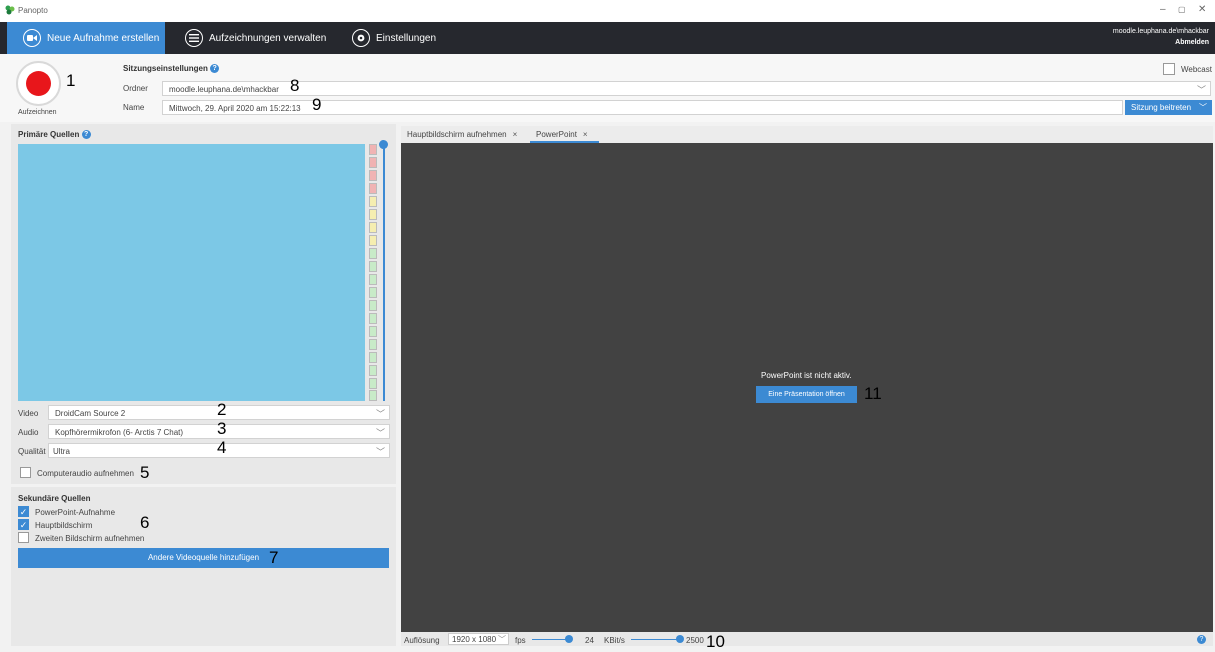 The width and height of the screenshot is (1215, 652). I want to click on resolution-label: Auflösung, so click(422, 640).